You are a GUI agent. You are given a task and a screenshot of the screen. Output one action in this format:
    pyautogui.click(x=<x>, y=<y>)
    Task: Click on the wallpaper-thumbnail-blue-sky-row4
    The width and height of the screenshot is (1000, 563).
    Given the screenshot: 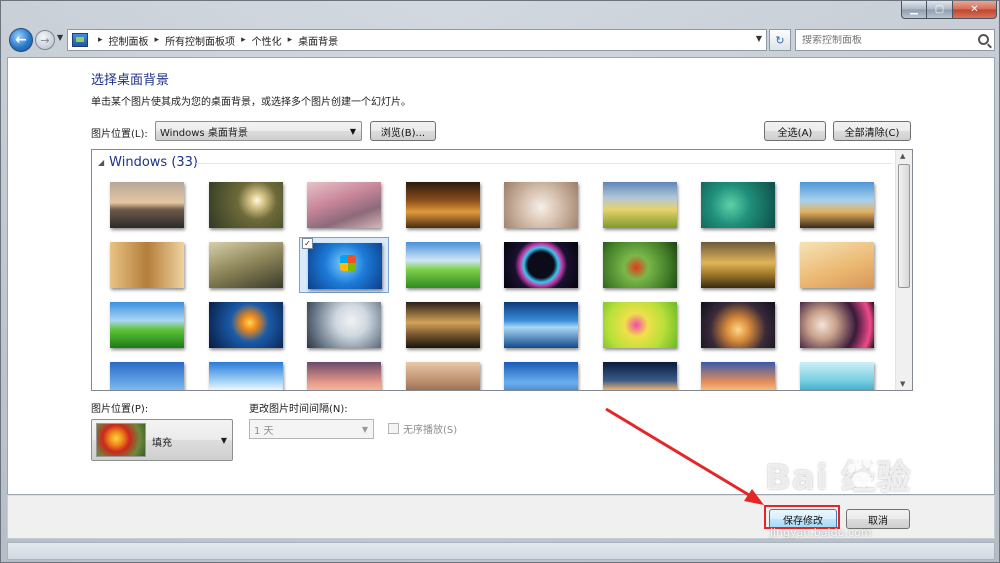 What is the action you would take?
    pyautogui.click(x=155, y=376)
    